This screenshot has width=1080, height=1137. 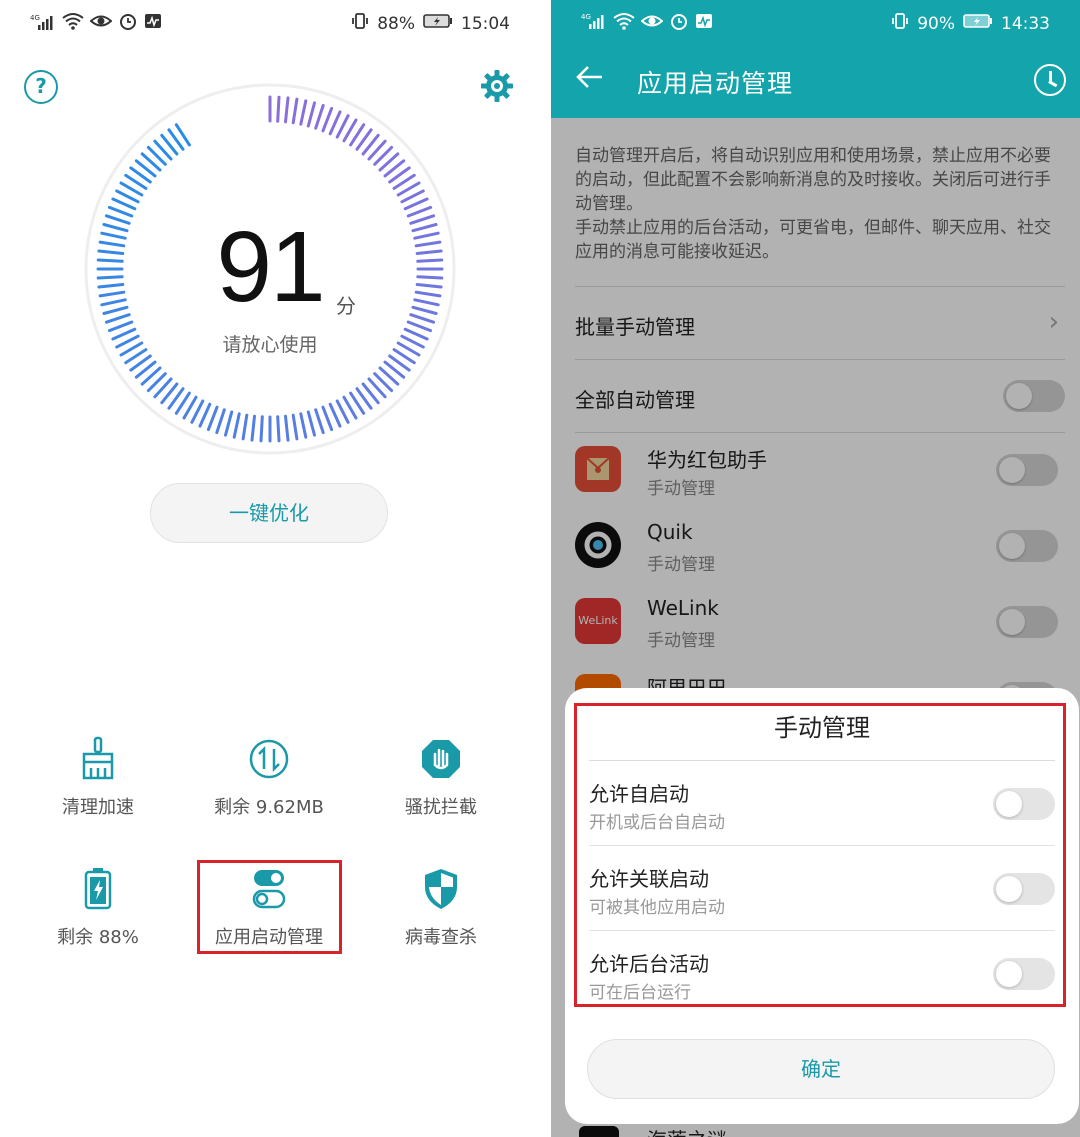 What do you see at coordinates (346, 306) in the screenshot?
I see `score-unit: 分` at bounding box center [346, 306].